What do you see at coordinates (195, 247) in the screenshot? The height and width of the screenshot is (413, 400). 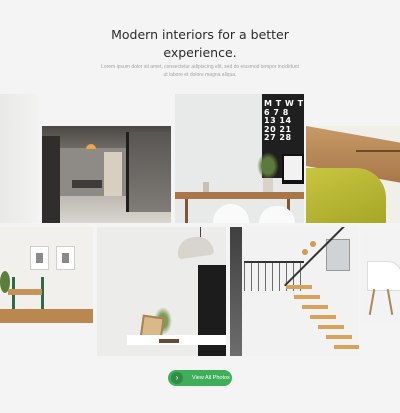 I see `photo-lamp-shade` at bounding box center [195, 247].